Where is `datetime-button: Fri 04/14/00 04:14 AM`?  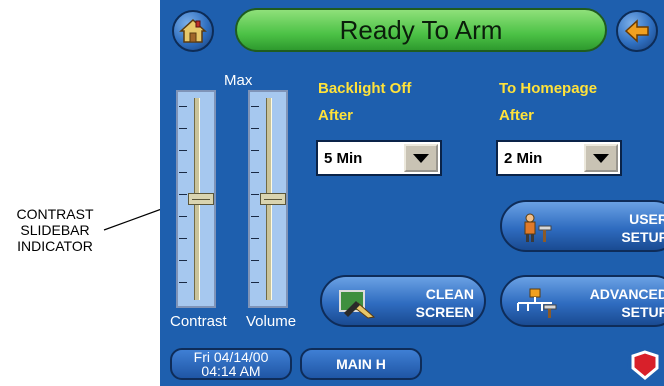
datetime-button: Fri 04/14/00 04:14 AM is located at coordinates (231, 364).